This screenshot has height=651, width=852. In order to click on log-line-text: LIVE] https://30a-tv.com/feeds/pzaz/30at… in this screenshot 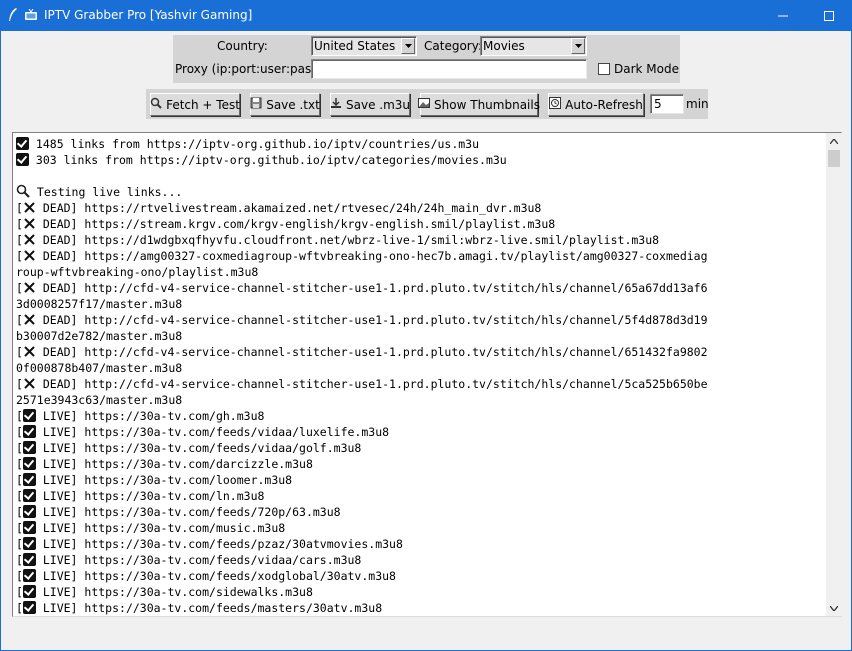, I will do `click(219, 544)`.